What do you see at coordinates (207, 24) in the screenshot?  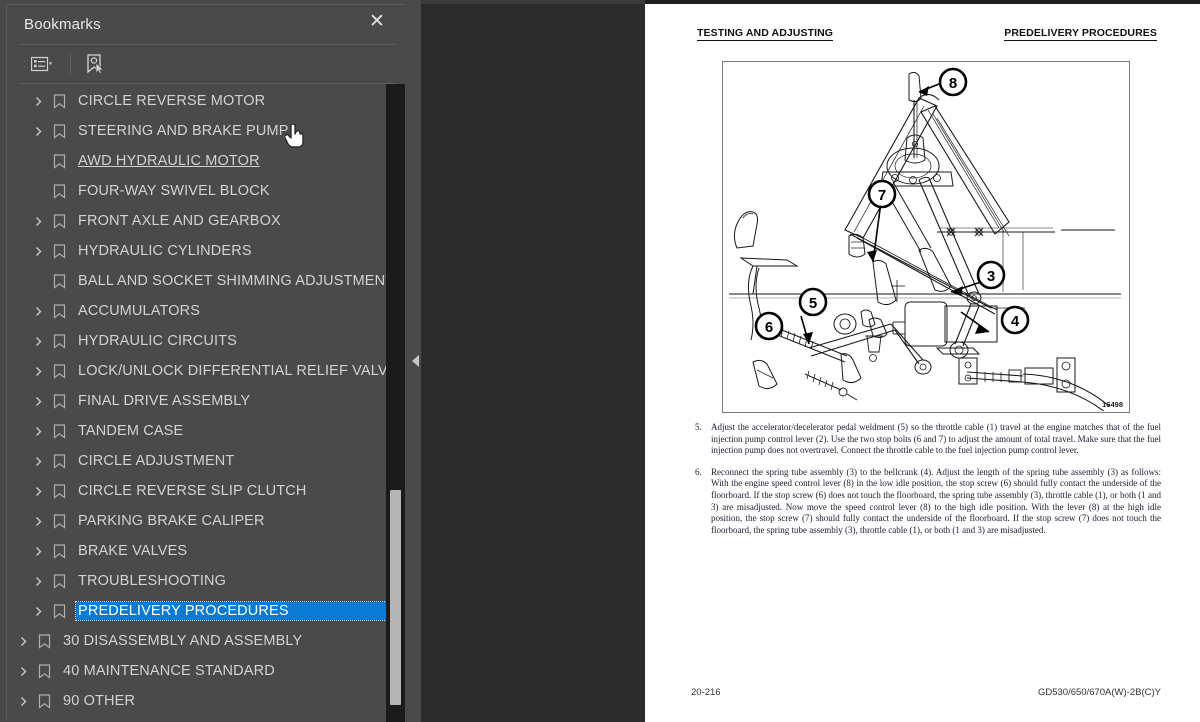 I see `bookmarks-panel-header: Bookmarks` at bounding box center [207, 24].